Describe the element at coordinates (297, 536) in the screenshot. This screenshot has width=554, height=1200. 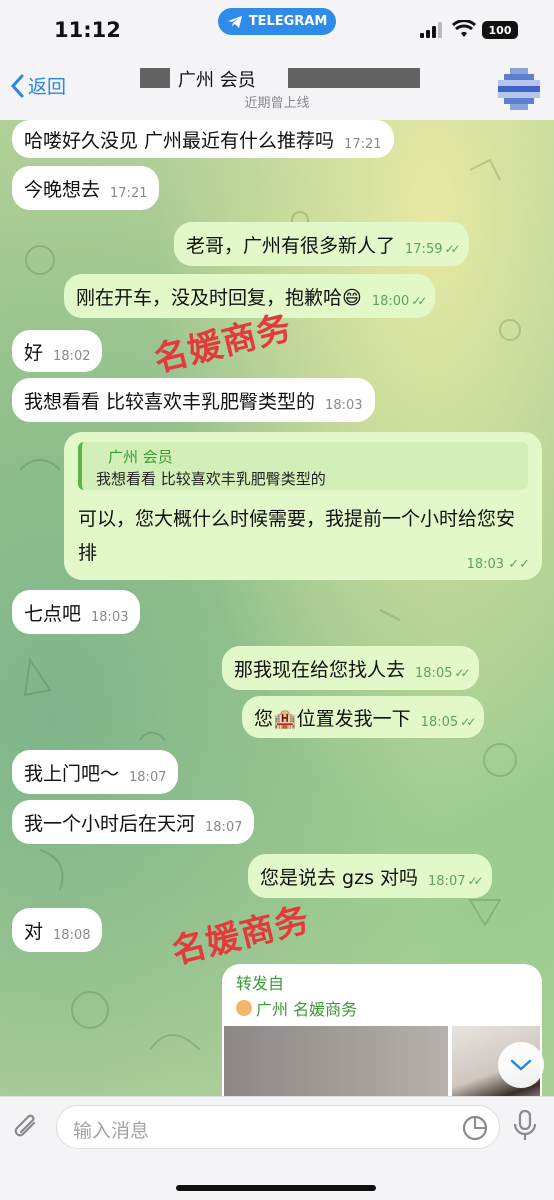
I see `message-text: 可以，您大概什么时候需要，我提前一个小时给您安排` at that location.